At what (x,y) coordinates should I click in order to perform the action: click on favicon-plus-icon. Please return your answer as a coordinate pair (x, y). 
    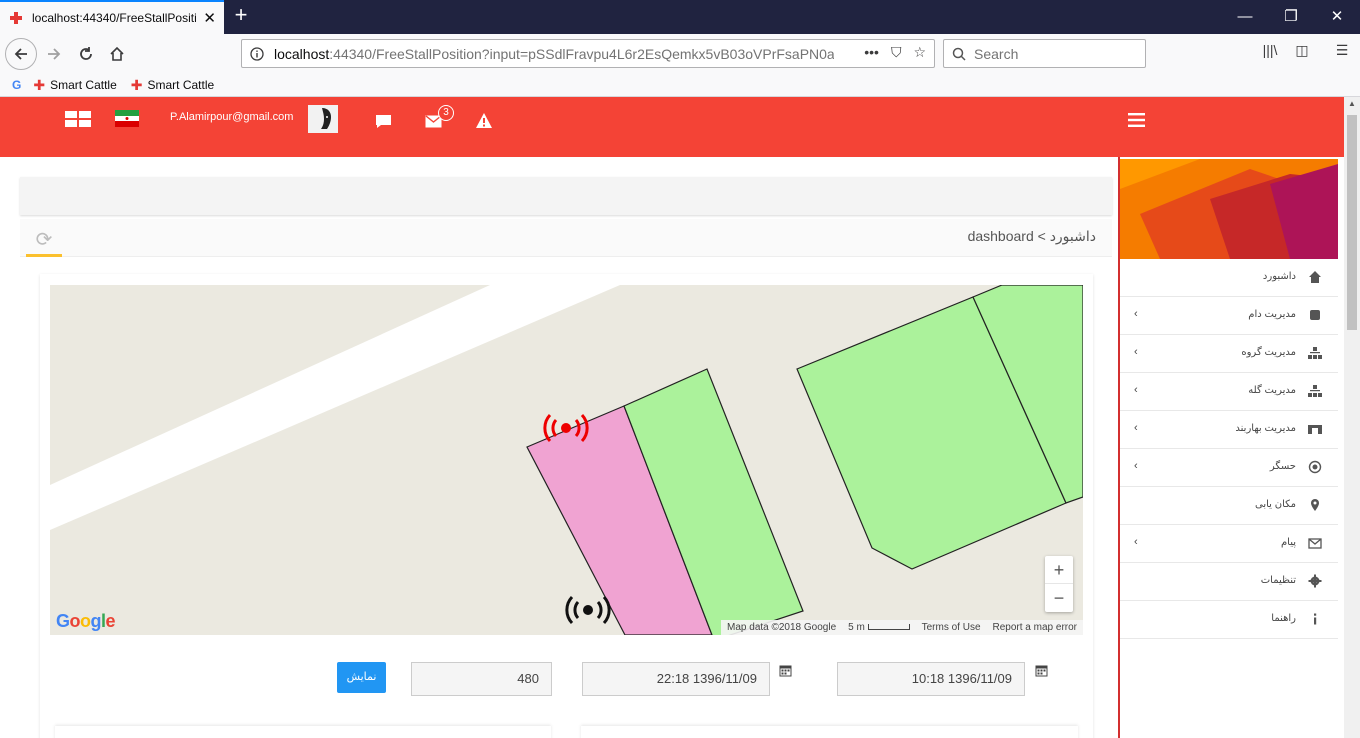
    Looking at the image, I should click on (16, 18).